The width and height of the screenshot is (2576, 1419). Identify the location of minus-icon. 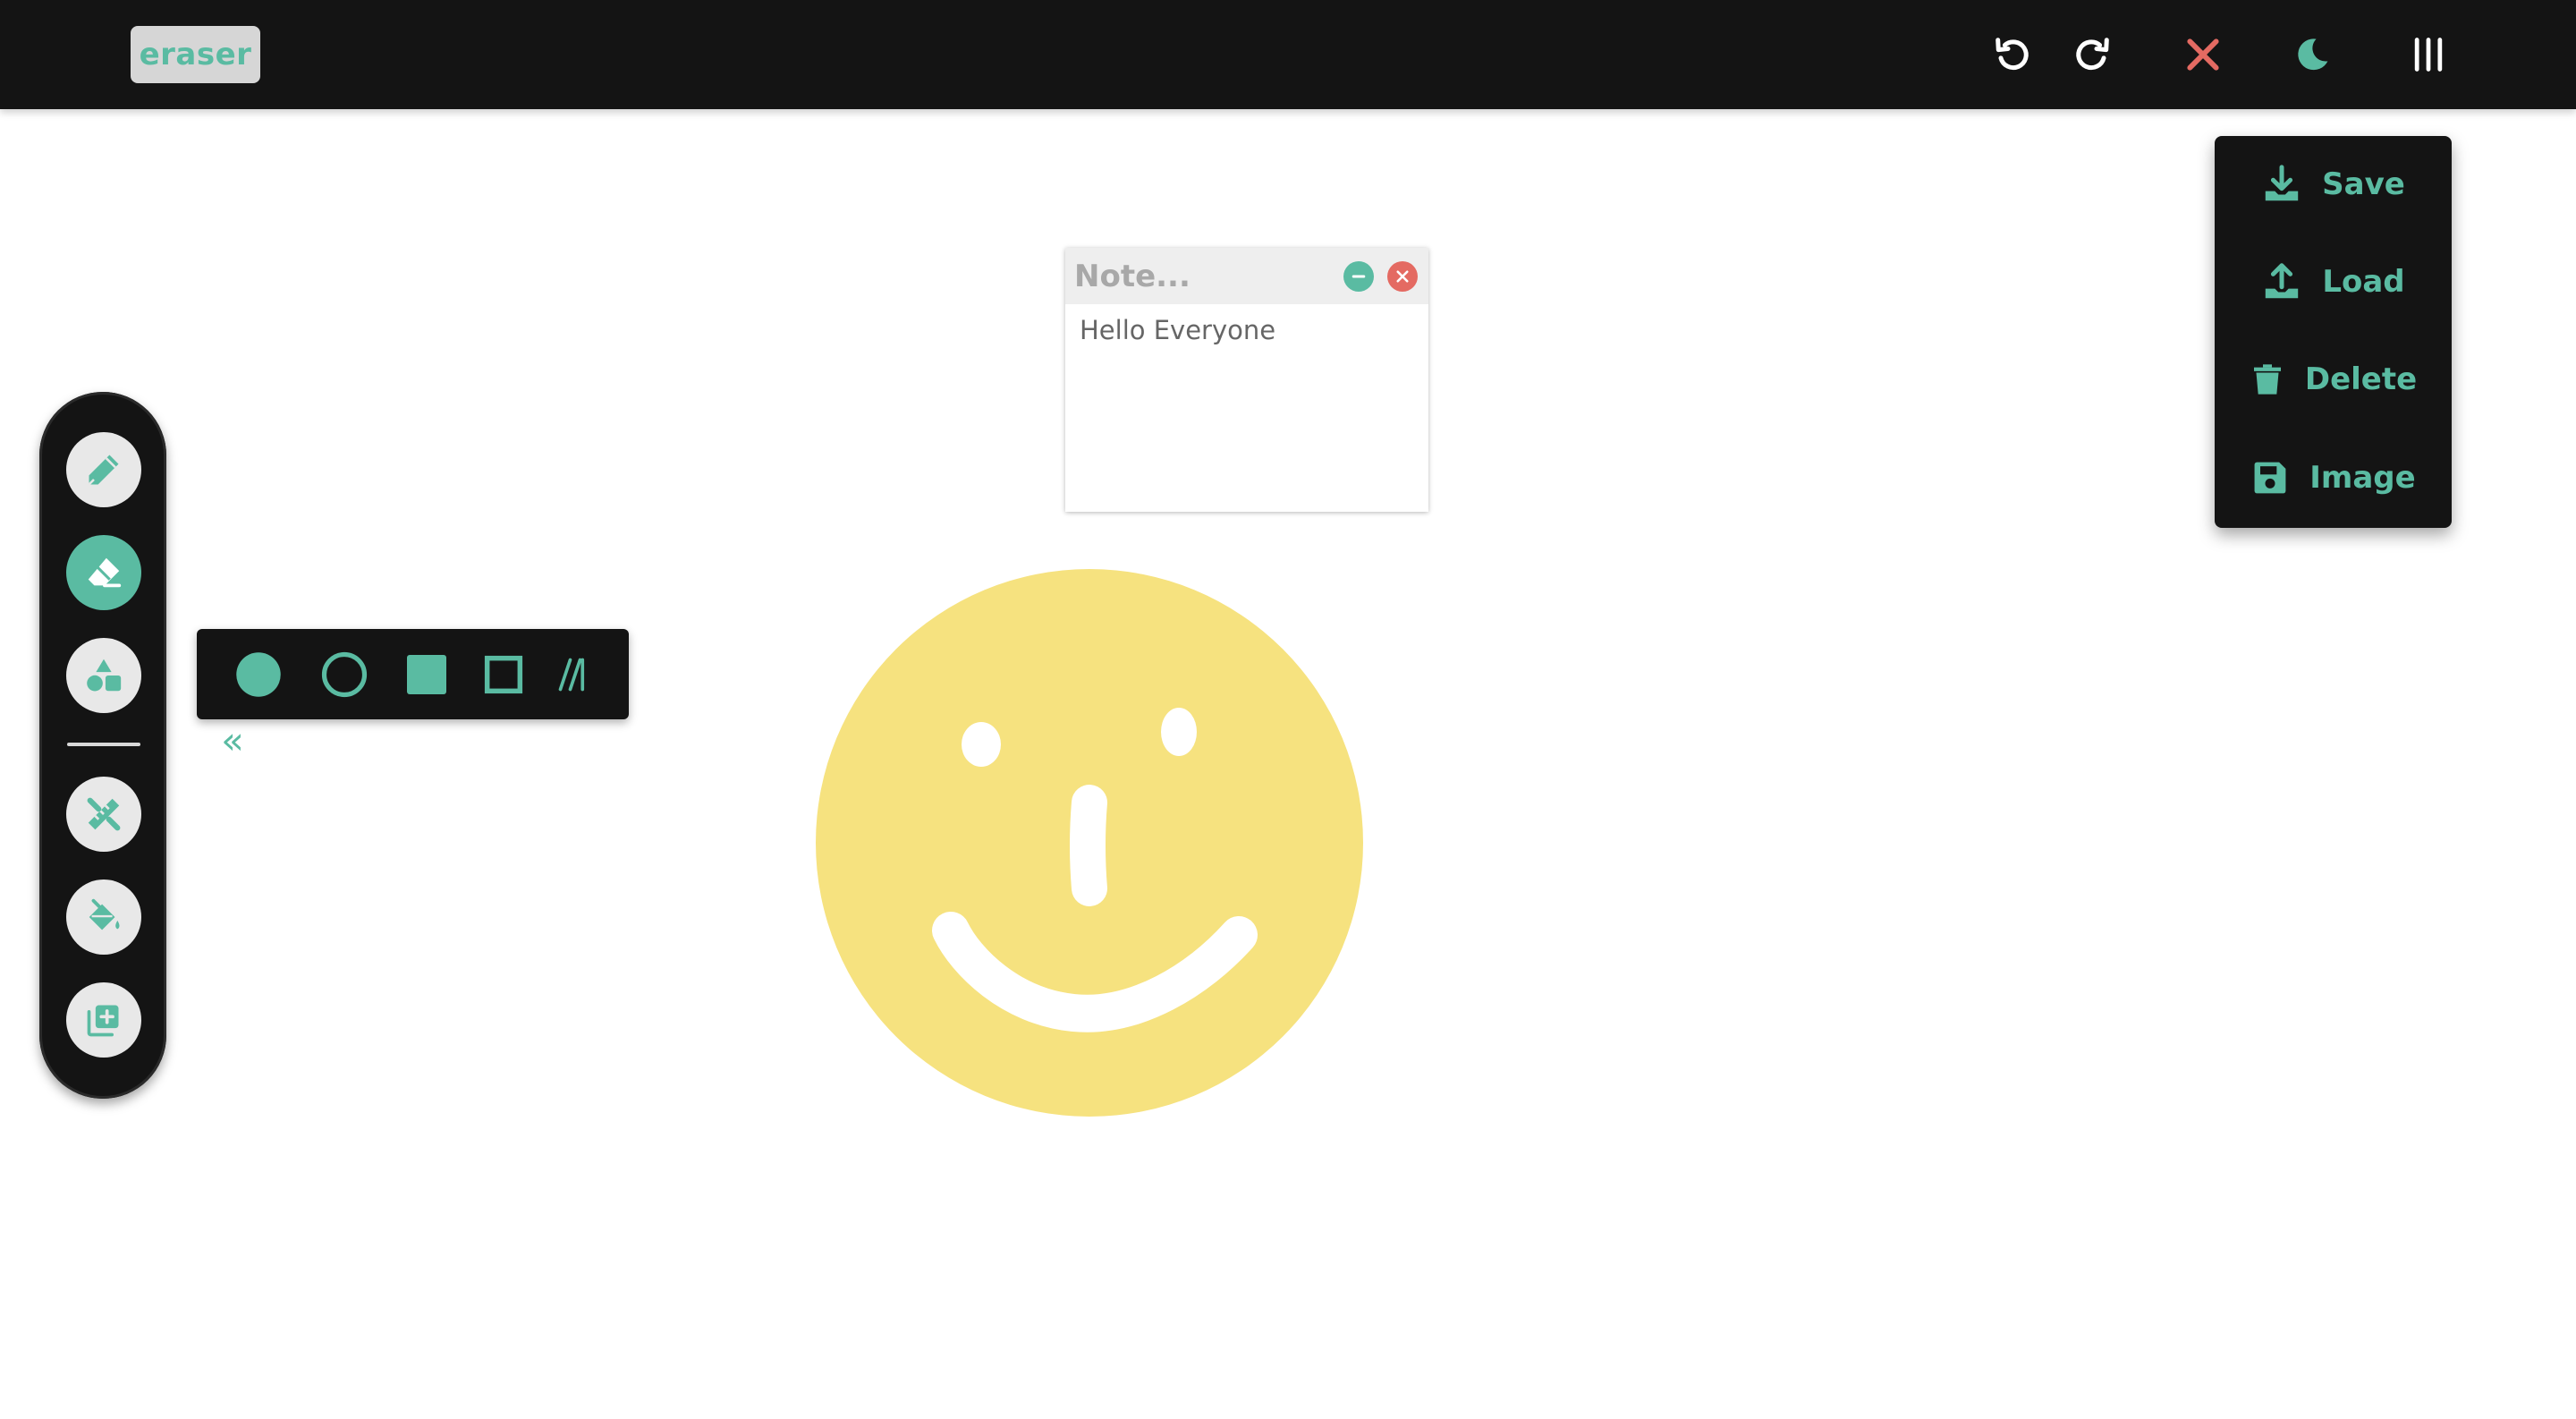
(1359, 276).